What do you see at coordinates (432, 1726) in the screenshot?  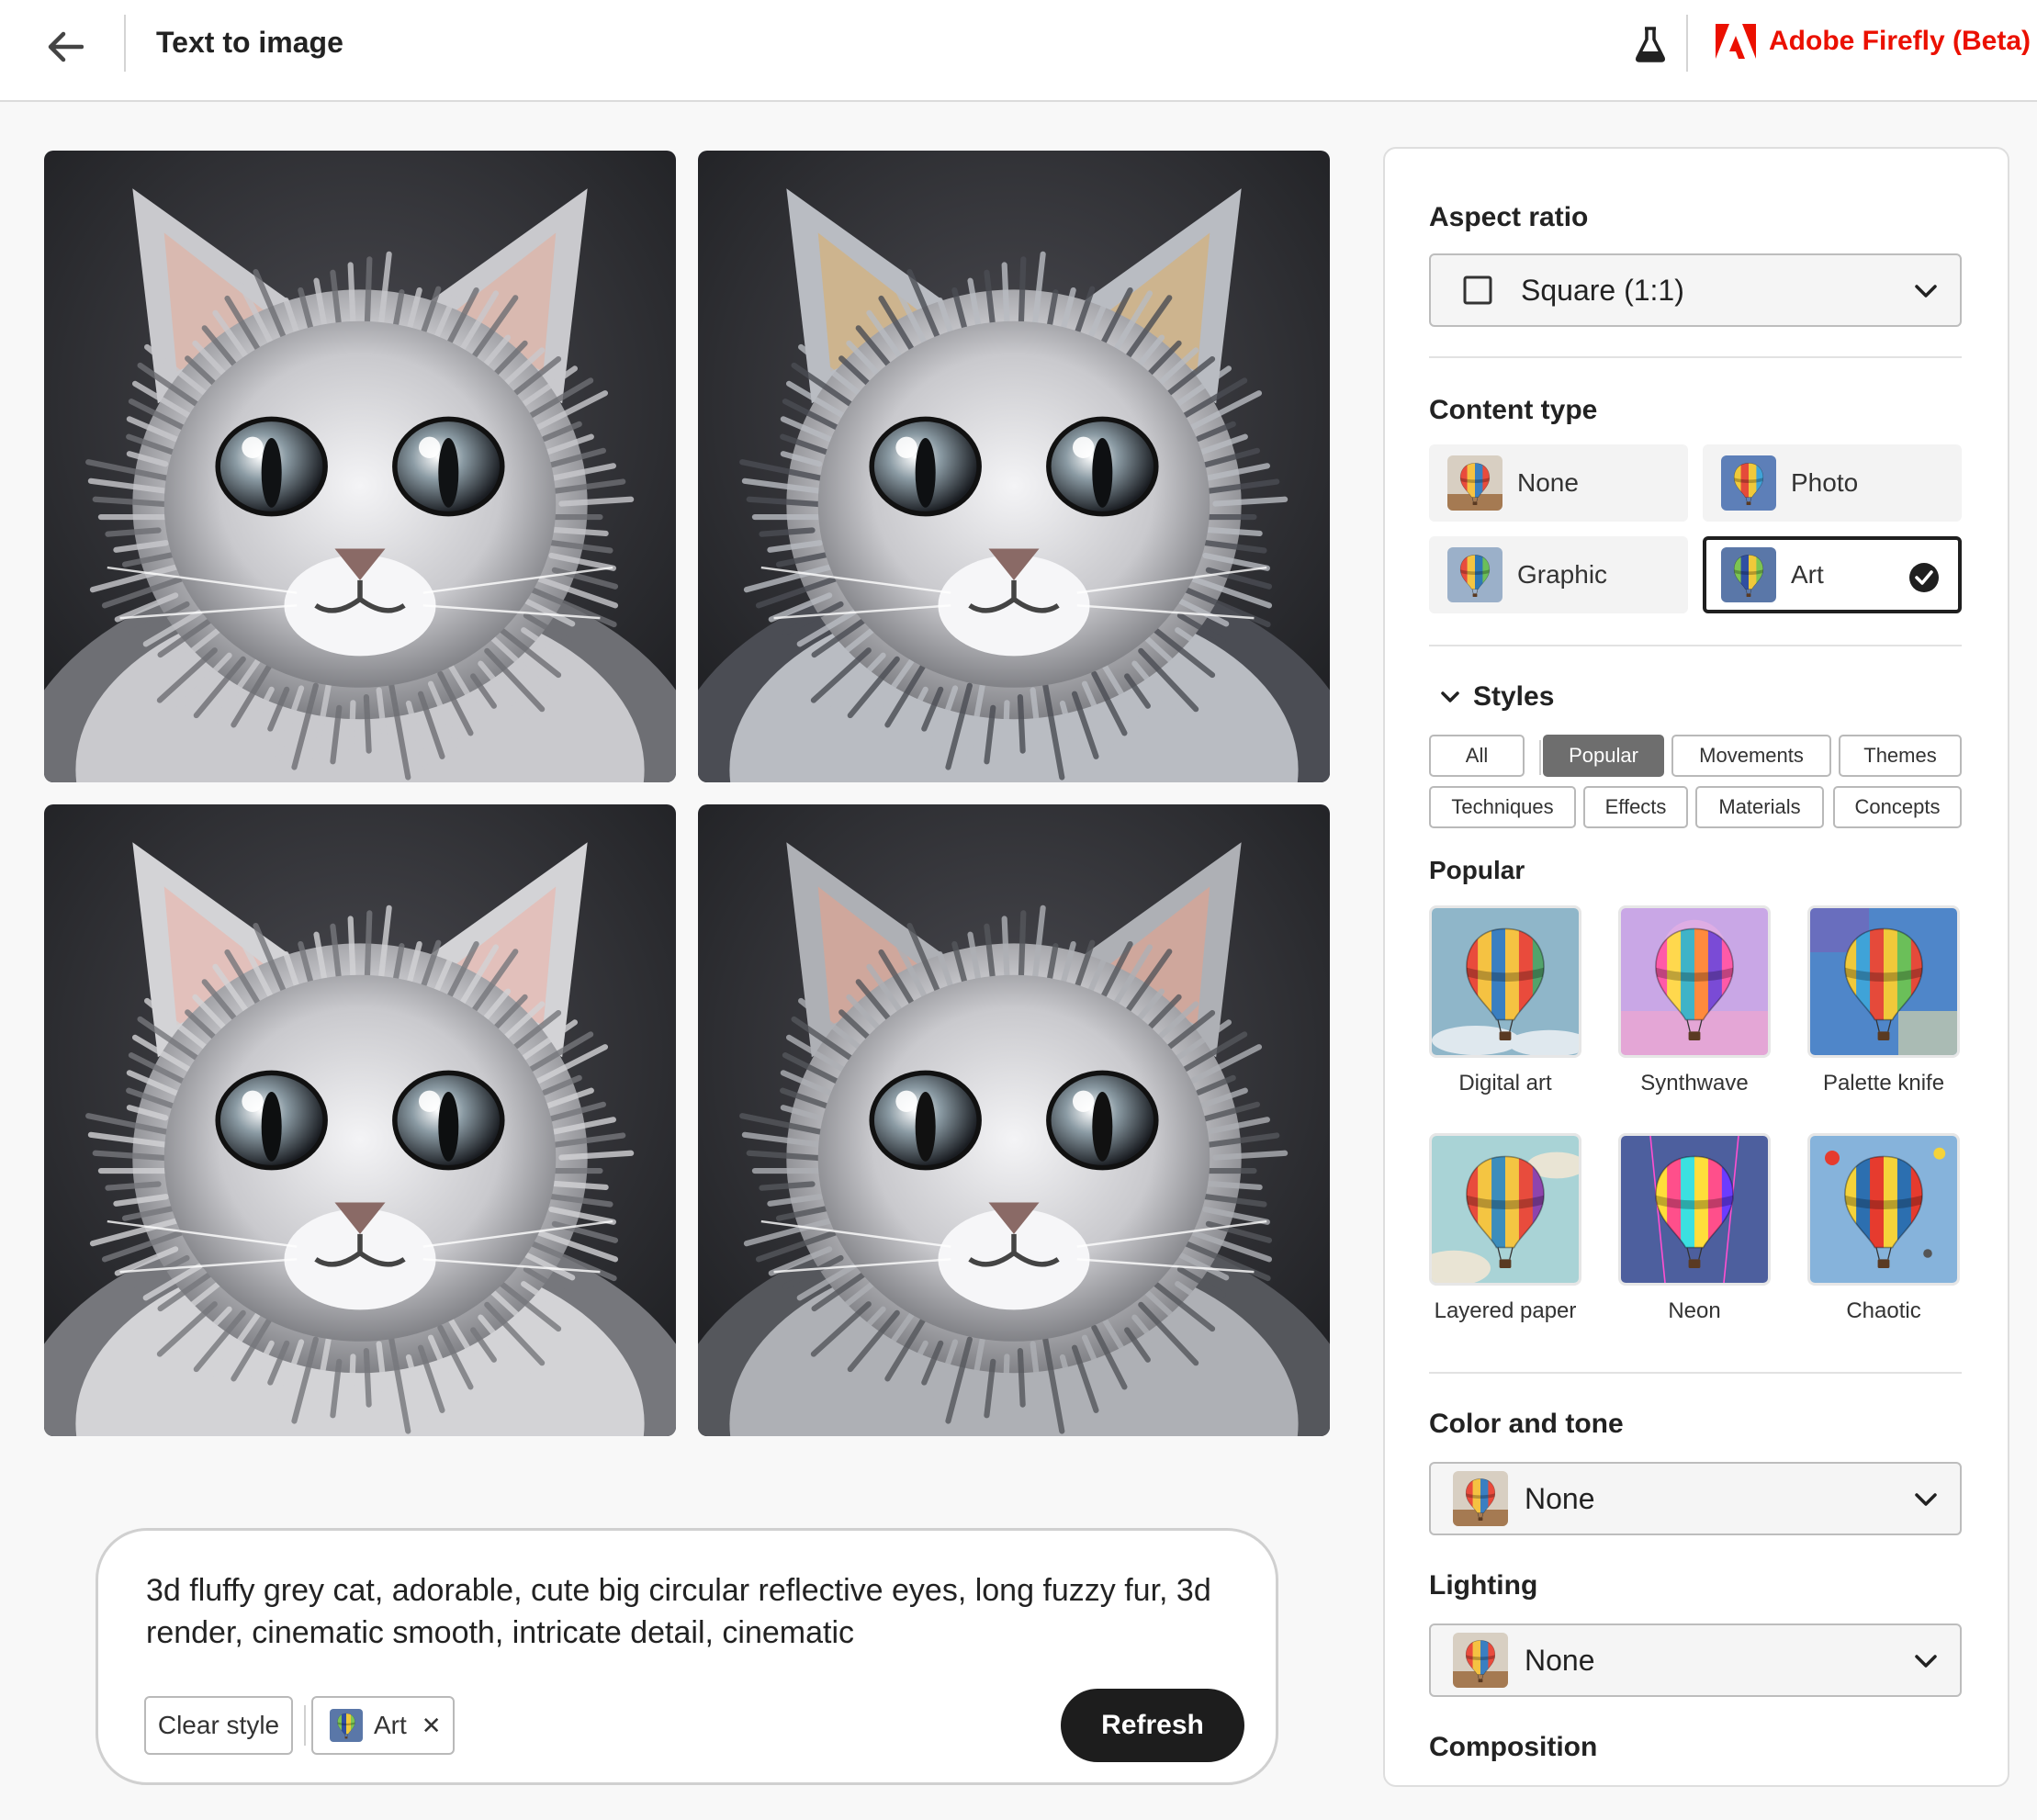 I see `close-icon: ✕` at bounding box center [432, 1726].